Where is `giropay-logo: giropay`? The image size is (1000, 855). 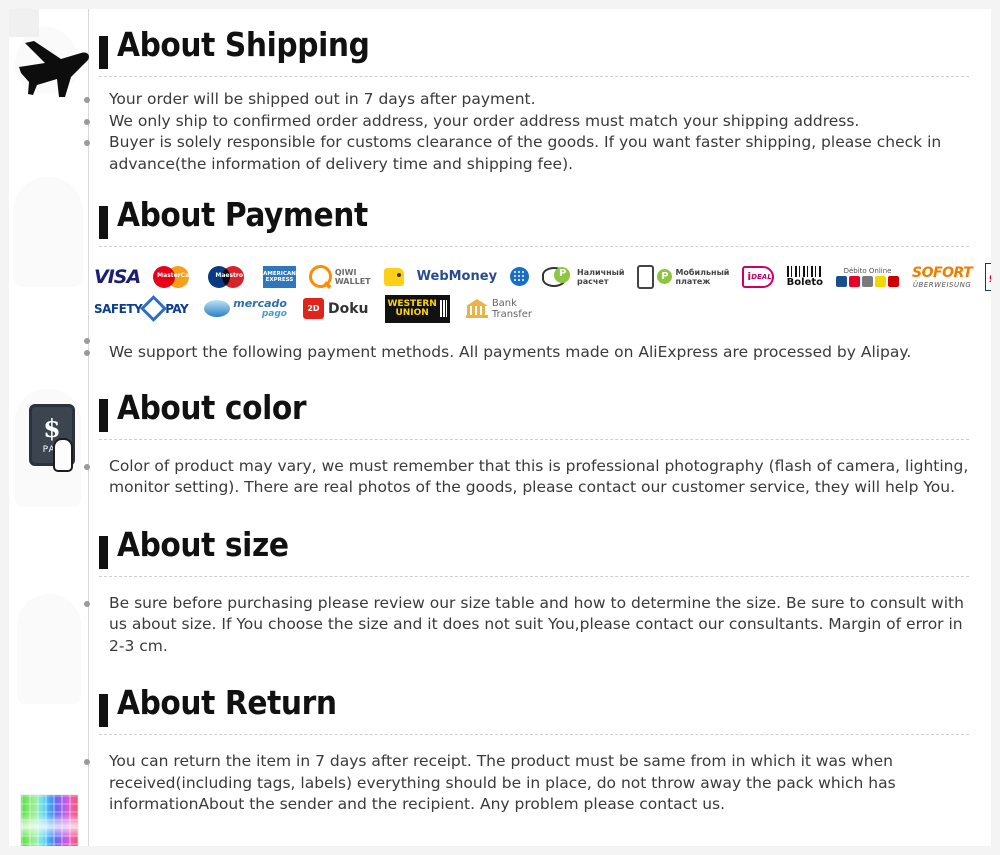
giropay-logo: giropay is located at coordinates (992, 276).